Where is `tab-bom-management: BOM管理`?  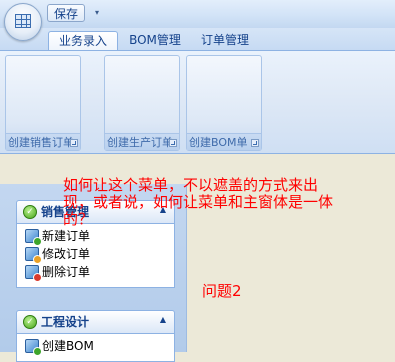 tab-bom-management: BOM管理 is located at coordinates (155, 40).